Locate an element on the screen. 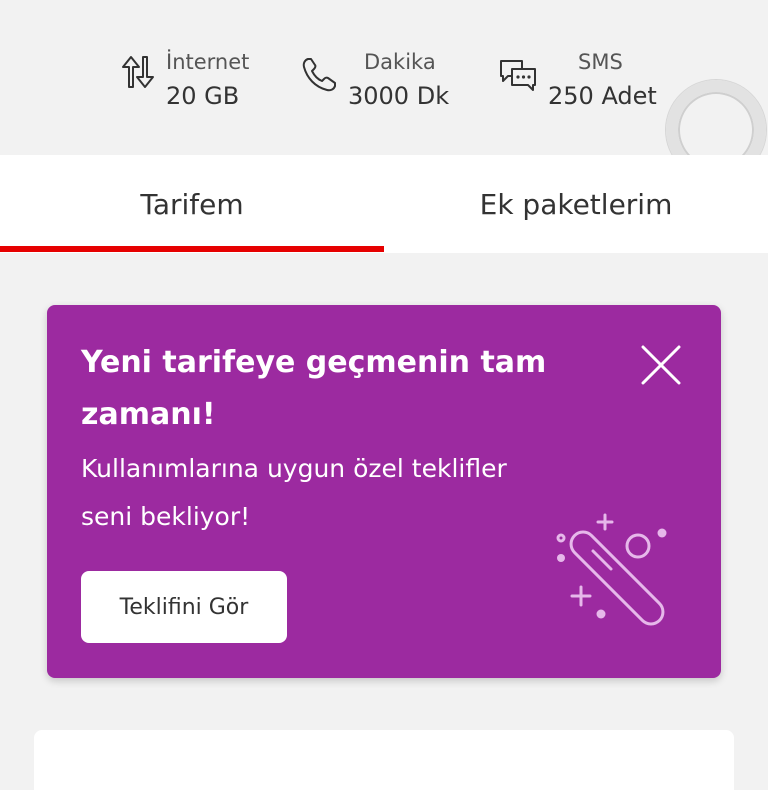 Image resolution: width=768 pixels, height=790 pixels. promo-title: Yeni tarifeye geçmenin tam zamanı! is located at coordinates (314, 388).